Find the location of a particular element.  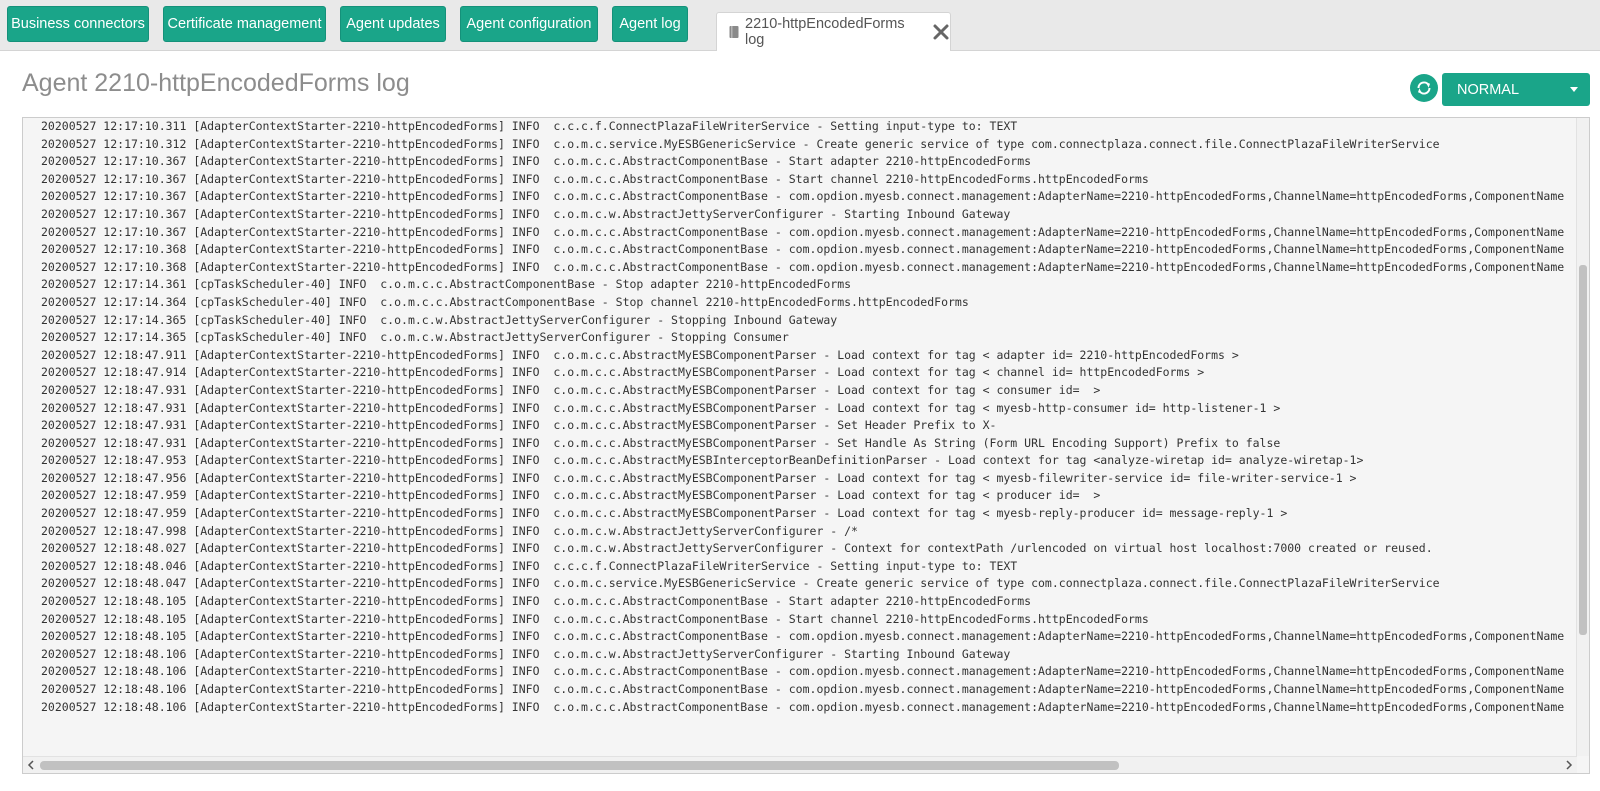

scroll-left-icon is located at coordinates (31, 765).